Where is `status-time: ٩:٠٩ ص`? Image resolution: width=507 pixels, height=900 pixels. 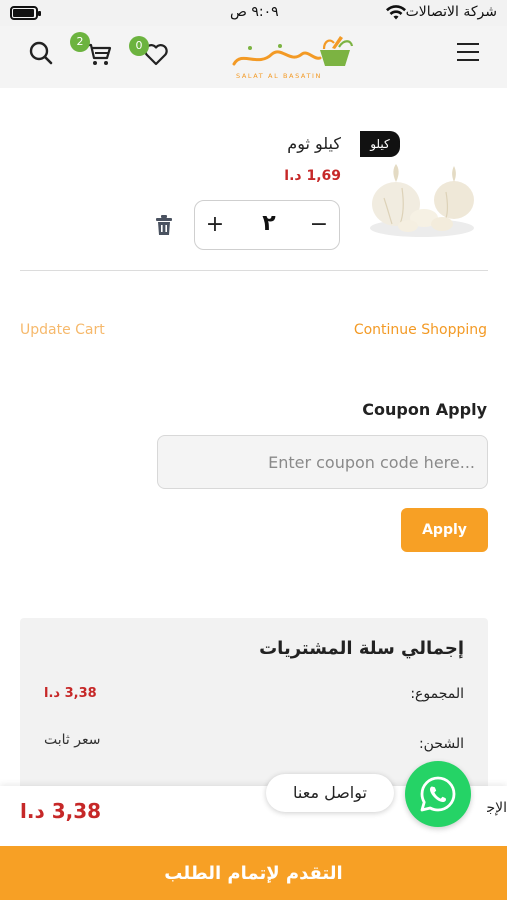 status-time: ٩:٠٩ ص is located at coordinates (254, 12).